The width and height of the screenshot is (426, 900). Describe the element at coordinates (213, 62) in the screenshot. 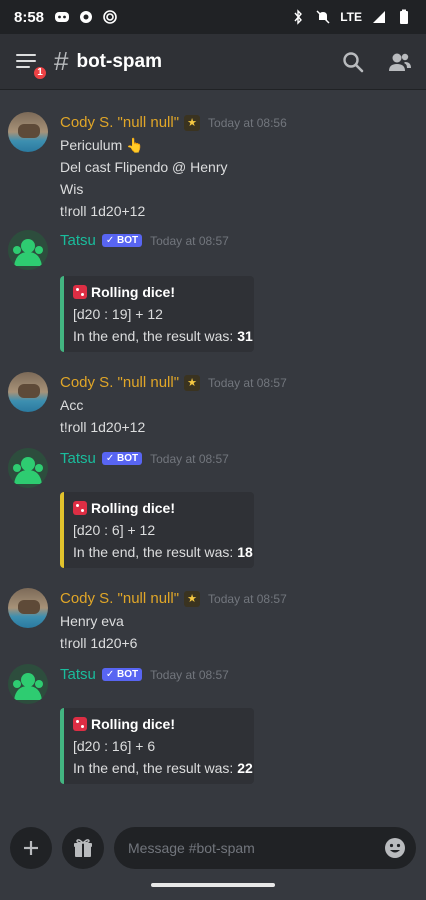

I see `channel-header: 1 # bot-spam` at that location.